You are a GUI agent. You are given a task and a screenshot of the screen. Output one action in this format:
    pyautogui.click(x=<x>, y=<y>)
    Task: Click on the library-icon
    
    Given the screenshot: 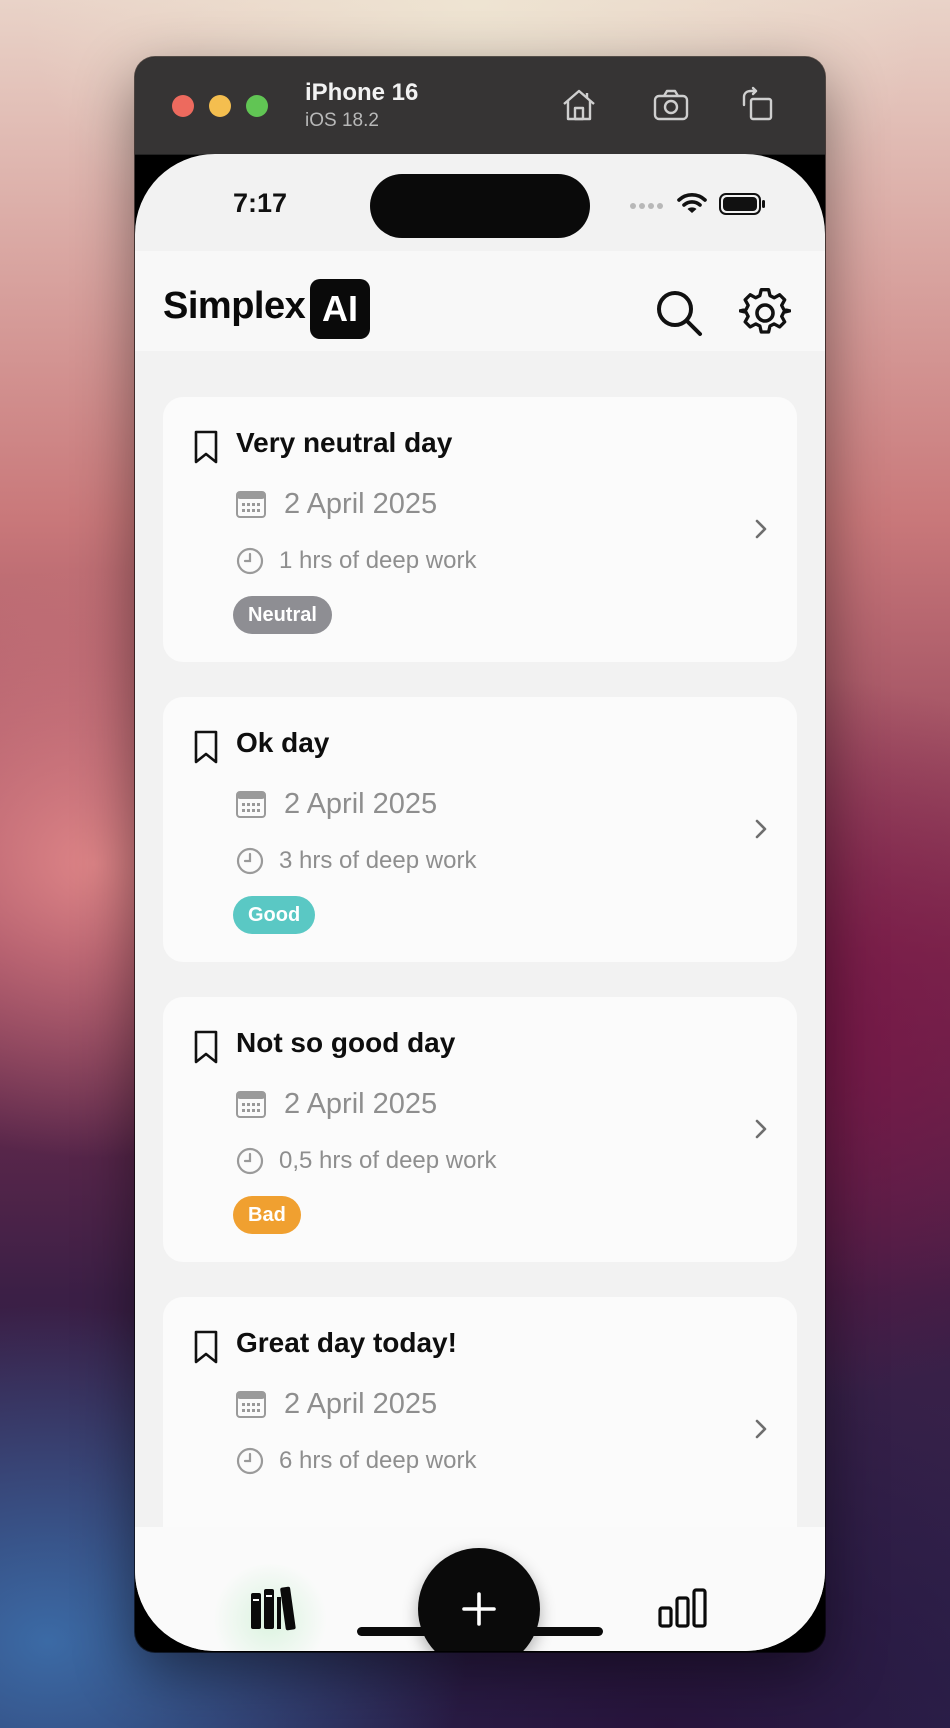 What is the action you would take?
    pyautogui.click(x=273, y=1608)
    